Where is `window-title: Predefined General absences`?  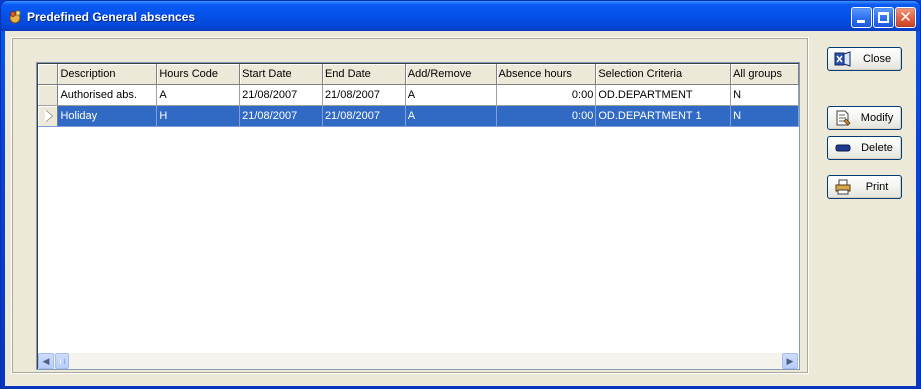
window-title: Predefined General absences is located at coordinates (111, 17).